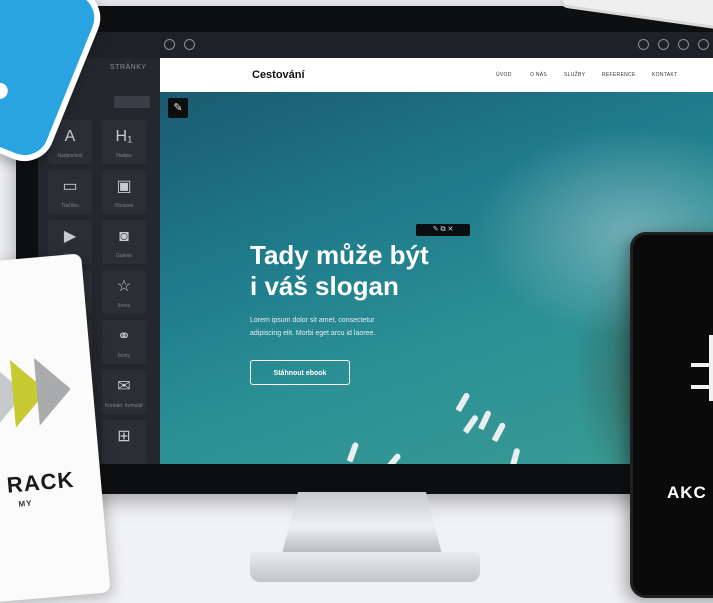 The width and height of the screenshot is (713, 603). Describe the element at coordinates (124, 236) in the screenshot. I see `camera-icon: ◙` at that location.